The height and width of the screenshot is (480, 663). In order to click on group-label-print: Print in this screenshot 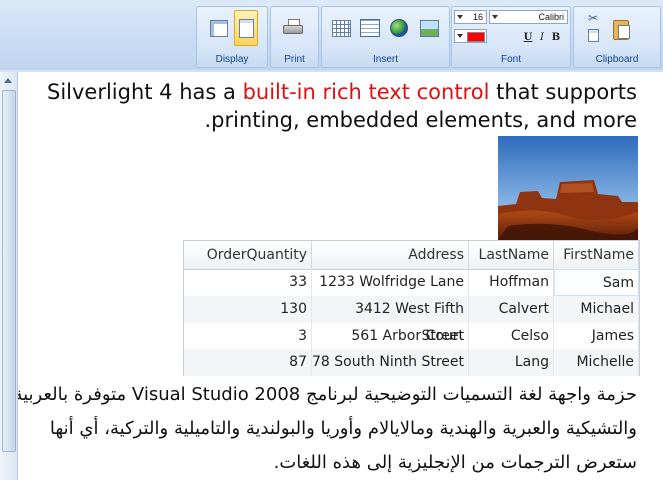, I will do `click(294, 59)`.